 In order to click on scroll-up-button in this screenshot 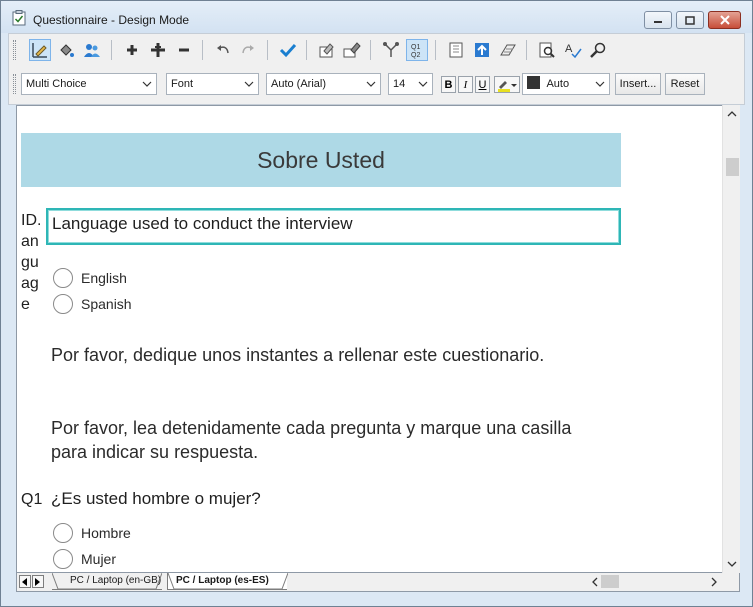, I will do `click(732, 114)`.